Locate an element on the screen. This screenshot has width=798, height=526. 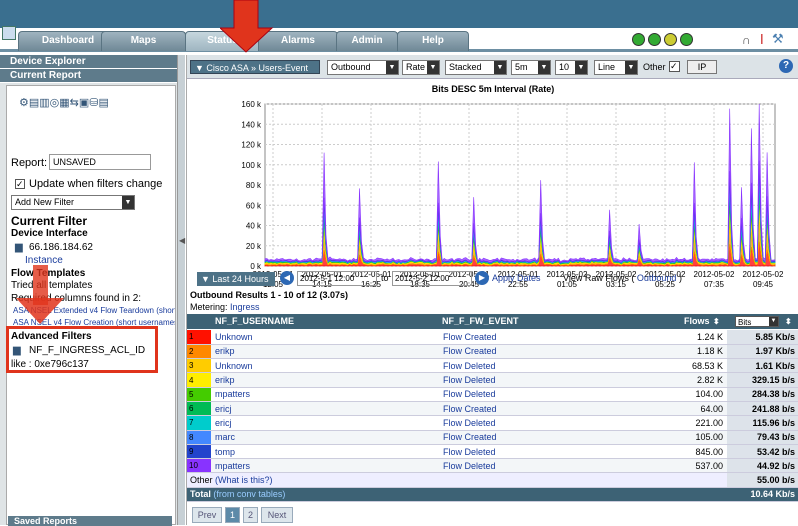
row-index: 3 is located at coordinates (199, 366).